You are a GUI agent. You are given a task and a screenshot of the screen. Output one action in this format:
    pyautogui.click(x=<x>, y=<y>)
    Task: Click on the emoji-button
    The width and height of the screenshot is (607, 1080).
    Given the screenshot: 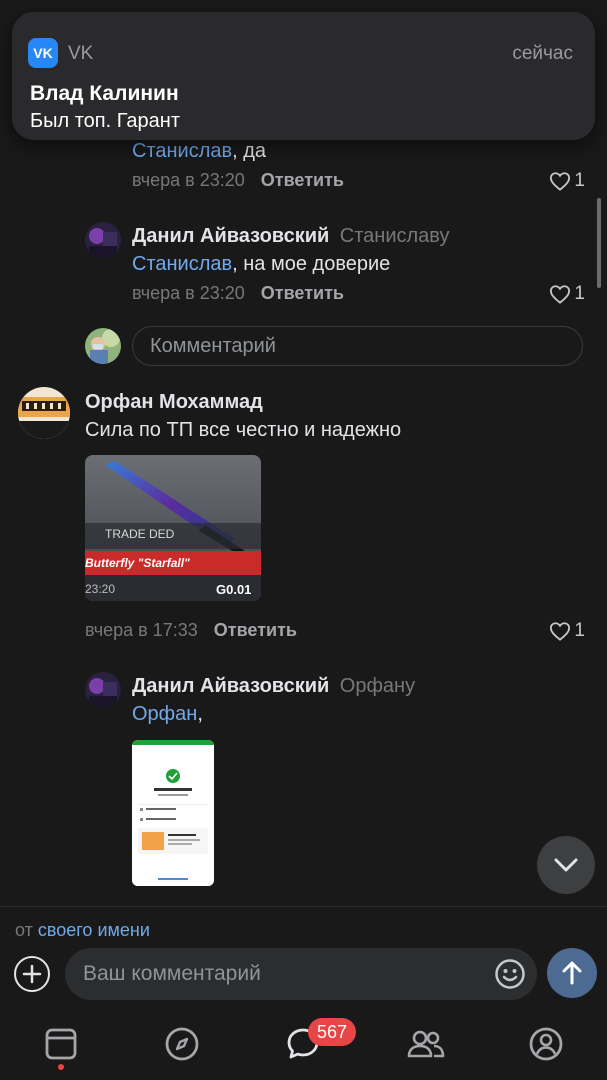 What is the action you would take?
    pyautogui.click(x=510, y=974)
    